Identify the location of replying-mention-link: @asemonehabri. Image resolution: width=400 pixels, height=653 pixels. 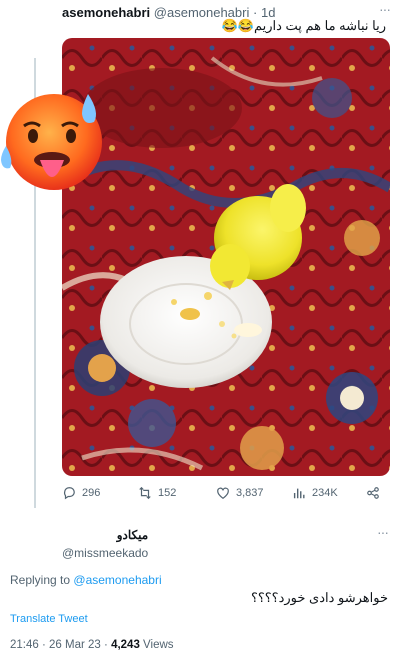
(117, 580).